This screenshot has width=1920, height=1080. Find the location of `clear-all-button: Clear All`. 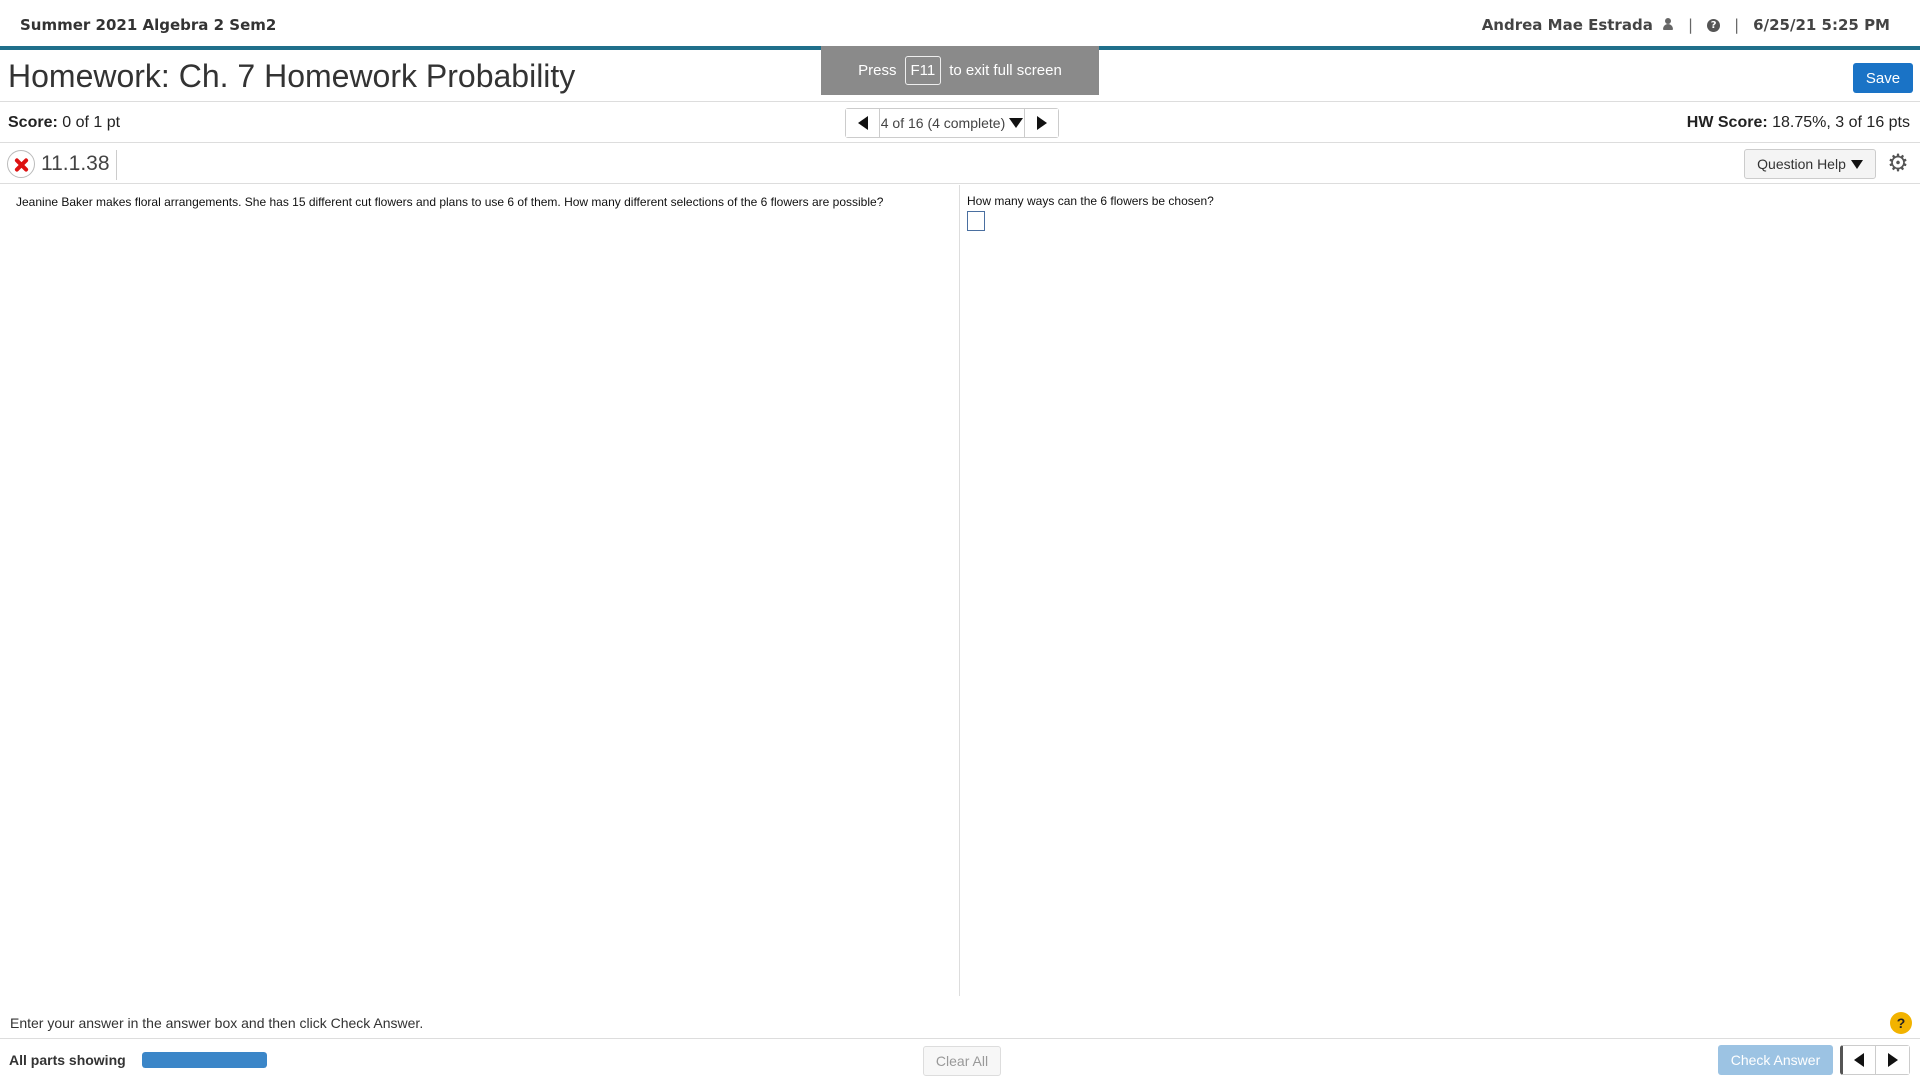

clear-all-button: Clear All is located at coordinates (962, 1061).